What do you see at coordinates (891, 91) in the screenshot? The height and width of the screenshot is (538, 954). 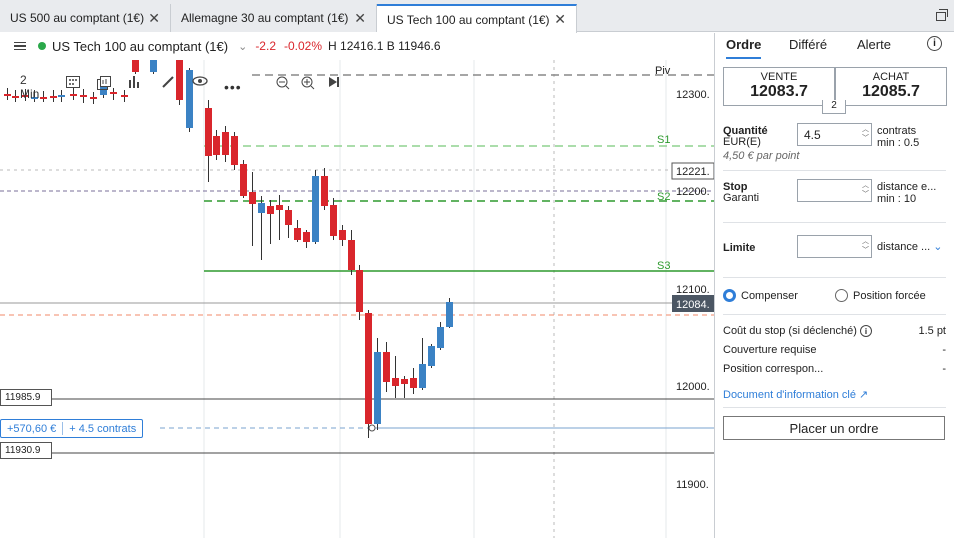 I see `buy-price: 12085.7` at bounding box center [891, 91].